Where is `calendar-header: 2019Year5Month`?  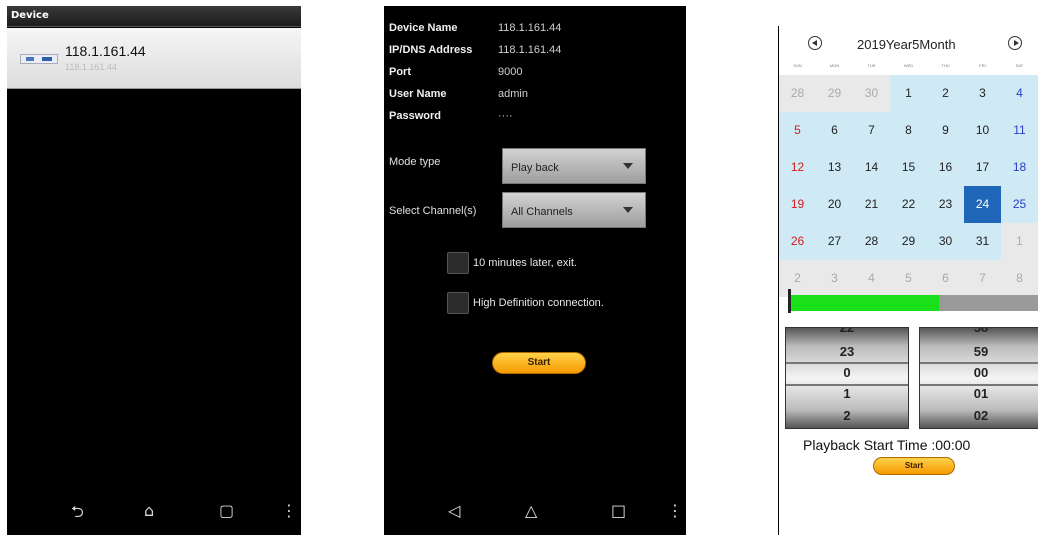
calendar-header: 2019Year5Month is located at coordinates (908, 44).